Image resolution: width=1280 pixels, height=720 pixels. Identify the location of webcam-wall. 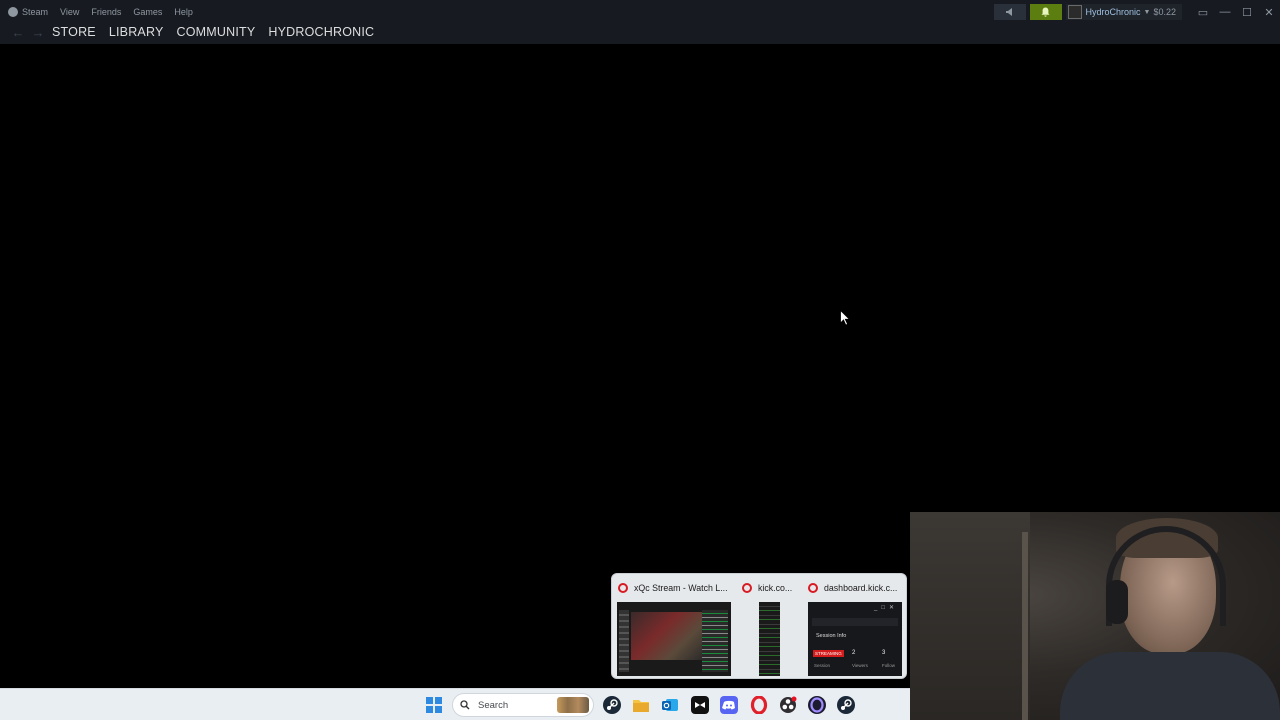
(970, 616).